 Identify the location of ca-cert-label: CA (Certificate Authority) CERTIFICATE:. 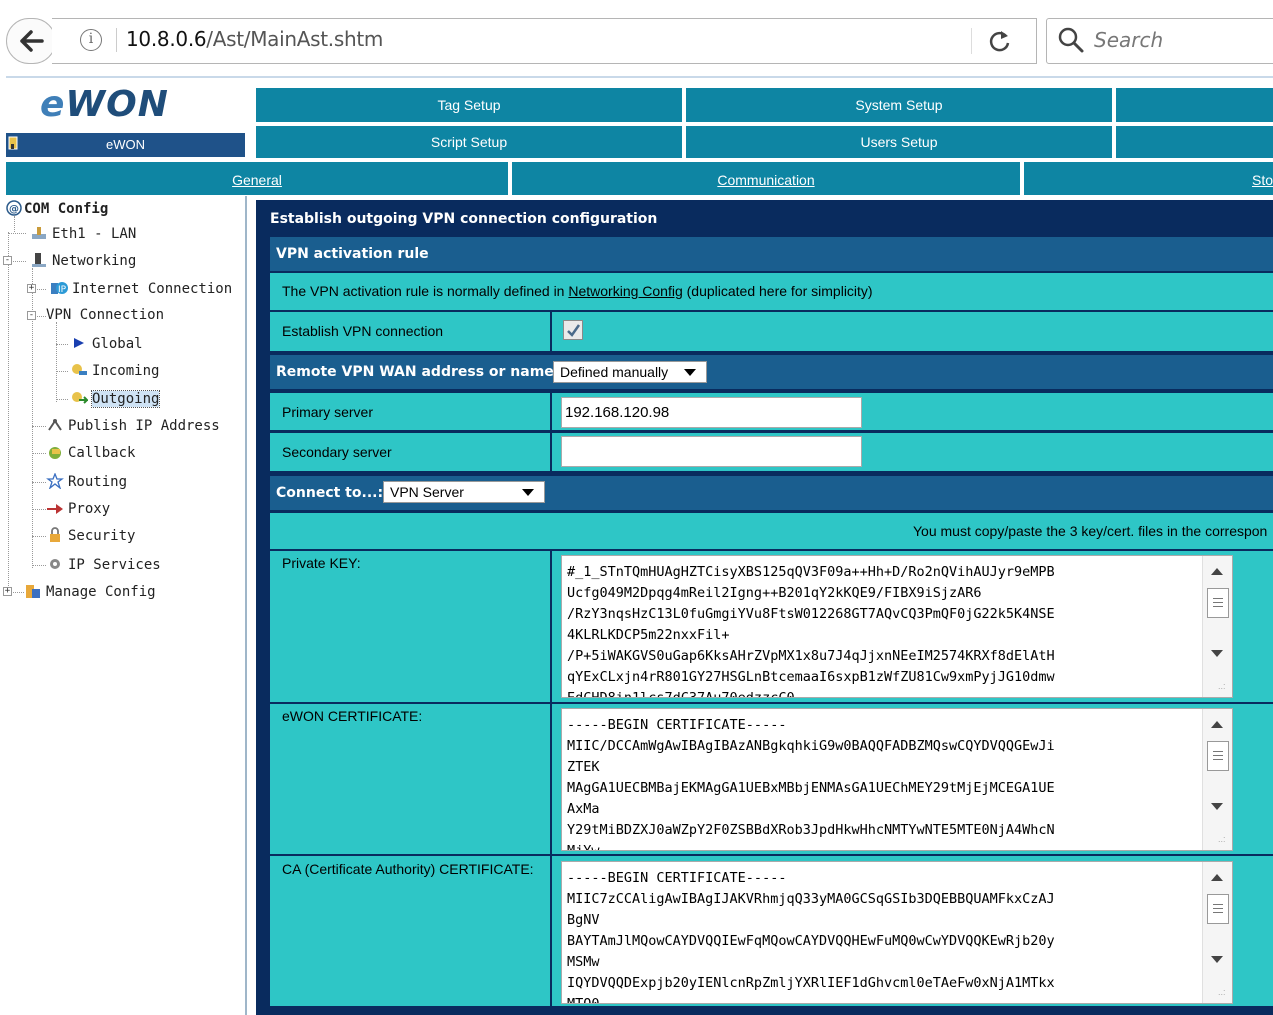
(408, 869).